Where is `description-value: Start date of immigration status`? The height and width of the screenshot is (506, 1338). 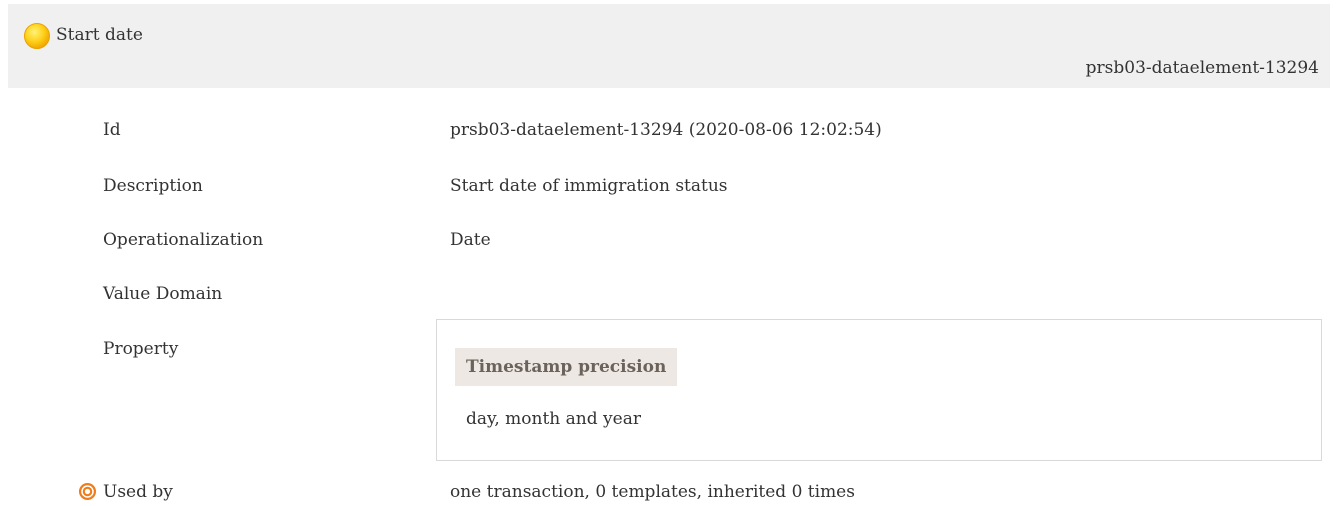
description-value: Start date of immigration status is located at coordinates (589, 186).